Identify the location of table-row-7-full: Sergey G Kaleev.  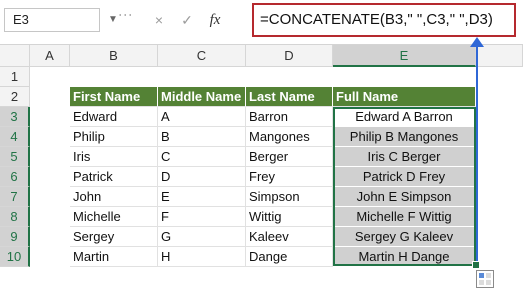
(404, 237).